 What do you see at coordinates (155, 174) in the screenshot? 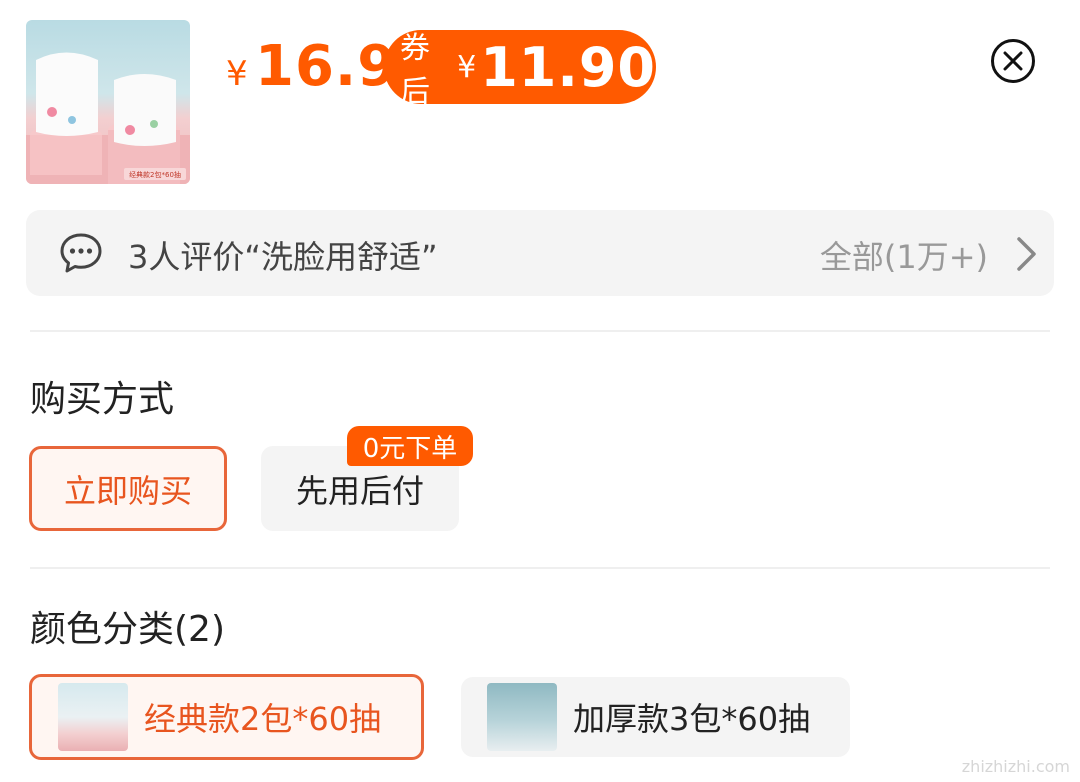
I see `image-caption: 经典款2包*60抽` at bounding box center [155, 174].